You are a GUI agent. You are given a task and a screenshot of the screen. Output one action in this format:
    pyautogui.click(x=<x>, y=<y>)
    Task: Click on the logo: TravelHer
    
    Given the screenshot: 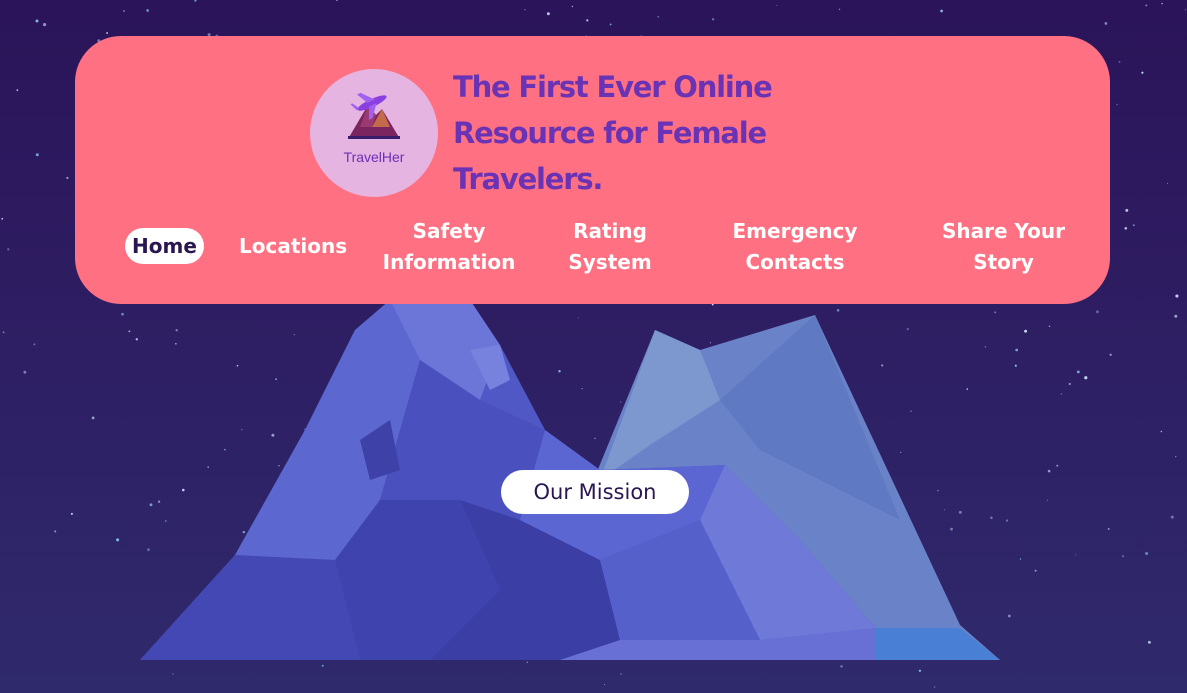 What is the action you would take?
    pyautogui.click(x=374, y=133)
    